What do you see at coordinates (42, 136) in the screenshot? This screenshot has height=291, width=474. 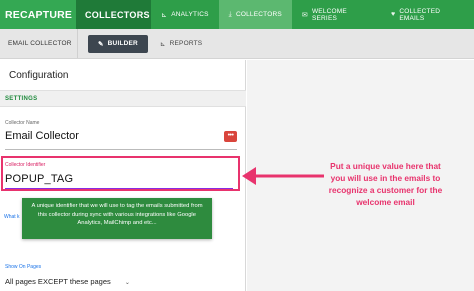 I see `collector-name-input: Email Collector` at bounding box center [42, 136].